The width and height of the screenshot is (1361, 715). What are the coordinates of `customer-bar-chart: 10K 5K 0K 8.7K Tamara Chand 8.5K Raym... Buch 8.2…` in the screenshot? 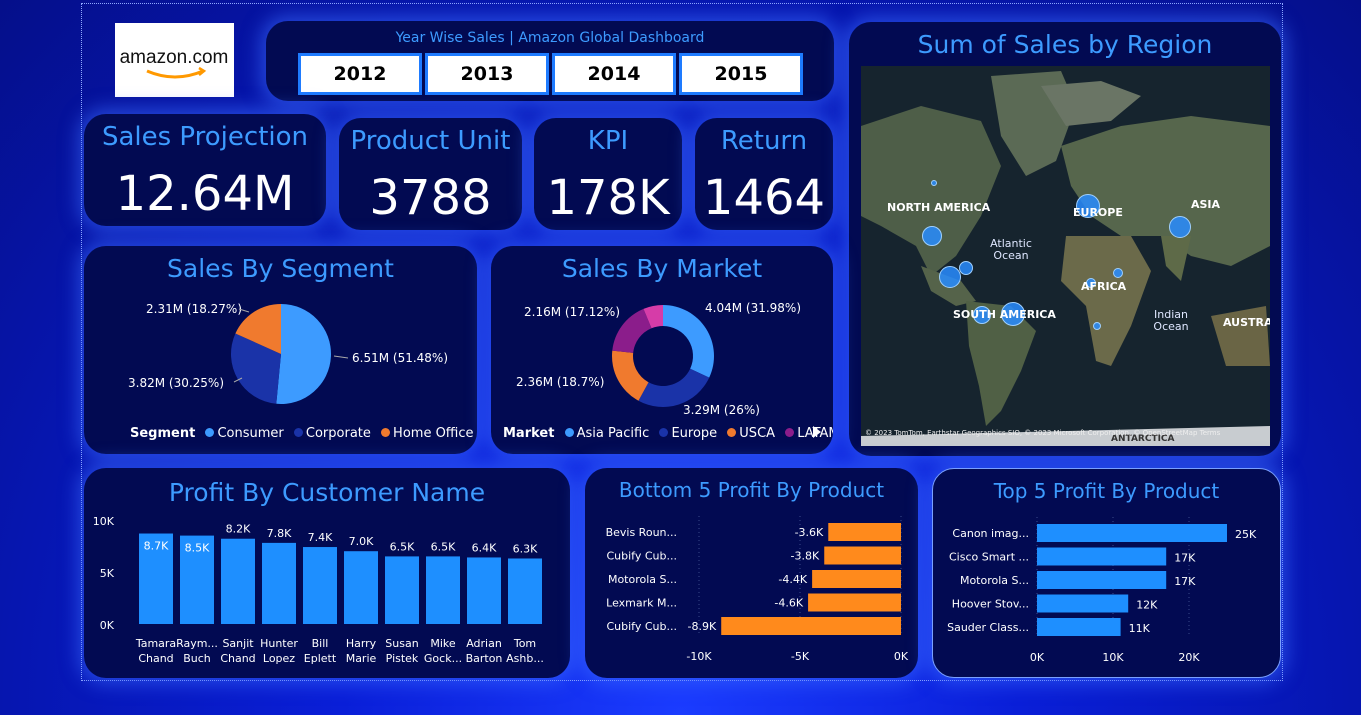 It's located at (327, 573).